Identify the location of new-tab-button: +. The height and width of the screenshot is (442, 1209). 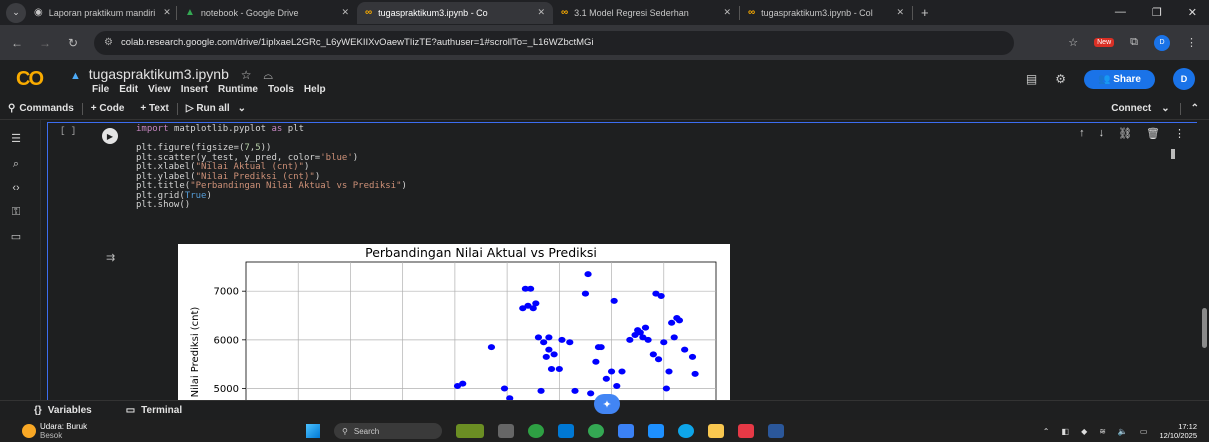
(925, 13).